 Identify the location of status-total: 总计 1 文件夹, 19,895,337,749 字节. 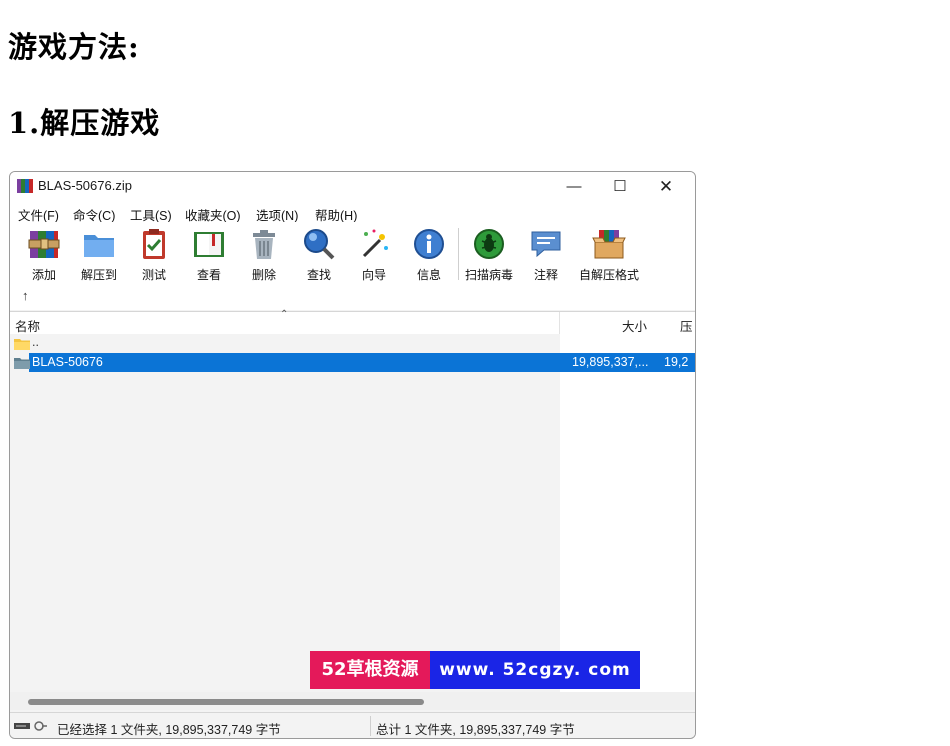
(475, 730).